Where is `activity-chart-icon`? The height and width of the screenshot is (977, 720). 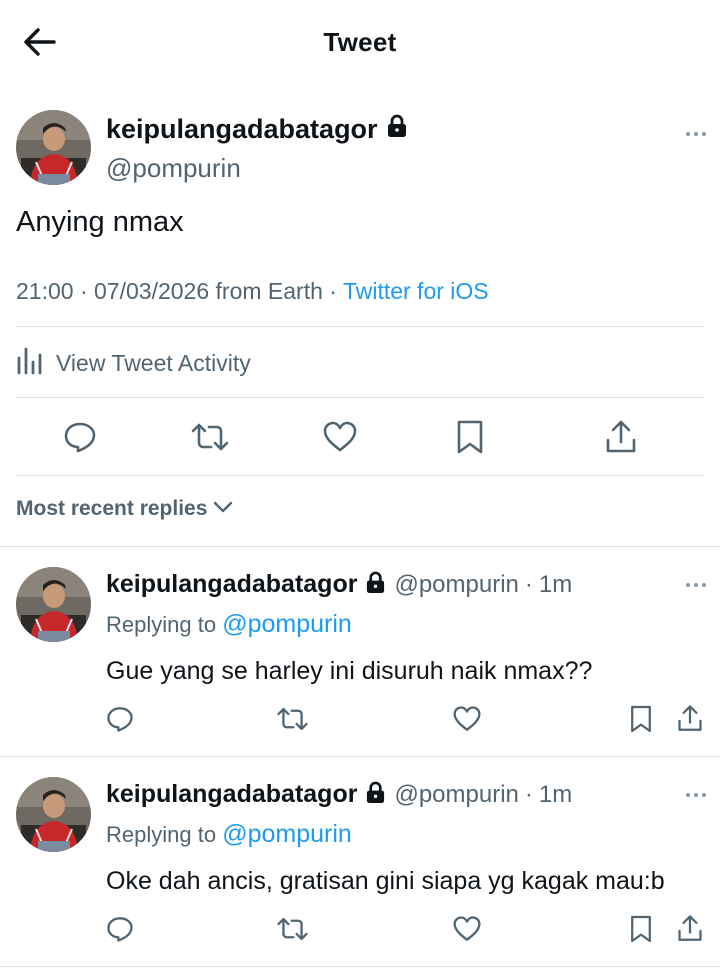
activity-chart-icon is located at coordinates (30, 363).